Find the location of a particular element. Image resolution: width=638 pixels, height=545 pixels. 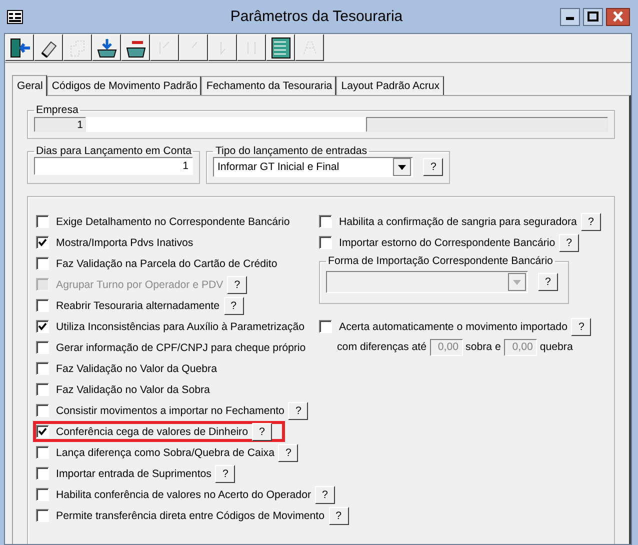

close-icon is located at coordinates (618, 17).